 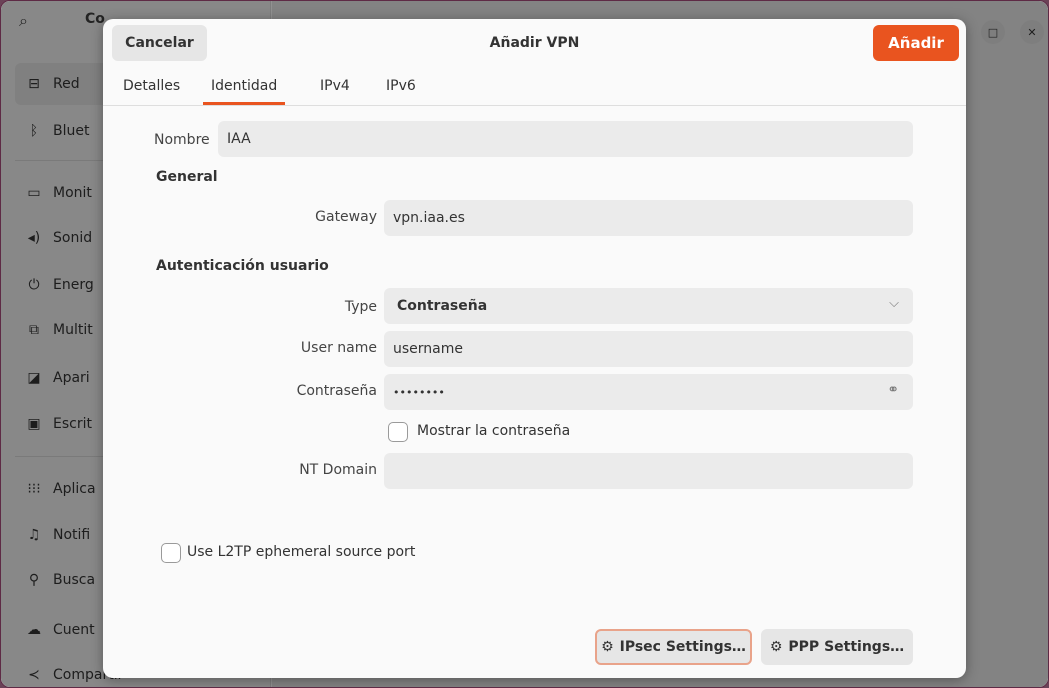 What do you see at coordinates (301, 552) in the screenshot?
I see `l2tp-ephemeral-label: Use L2TP ephemeral source port` at bounding box center [301, 552].